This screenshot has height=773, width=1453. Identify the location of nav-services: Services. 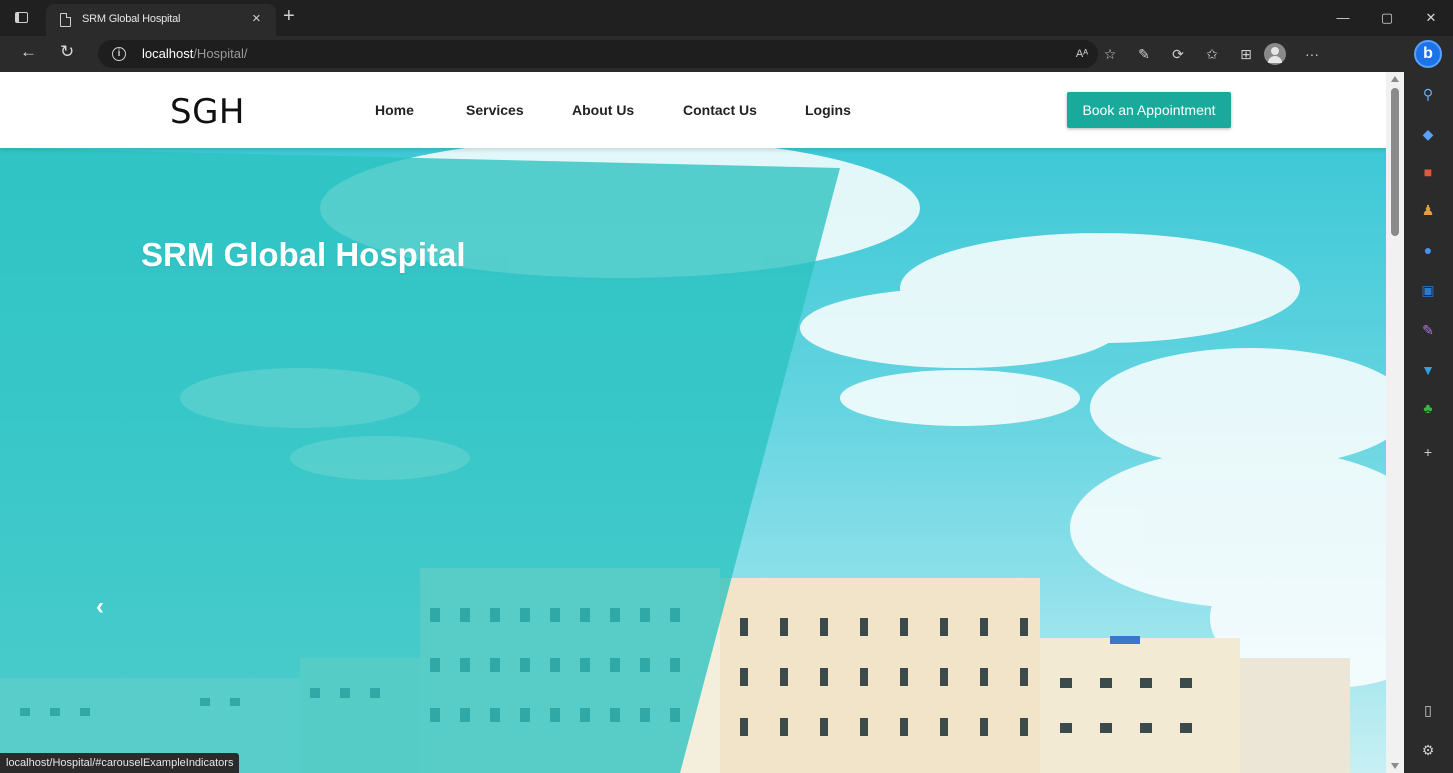
(495, 110).